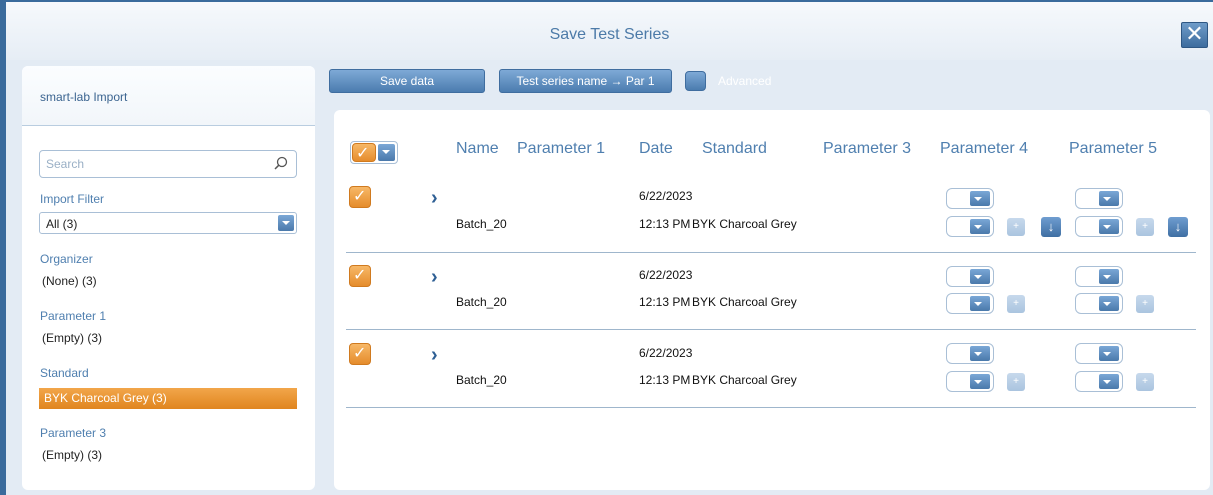  What do you see at coordinates (585, 81) in the screenshot?
I see `naming-mode-button: Test series name → Par 1` at bounding box center [585, 81].